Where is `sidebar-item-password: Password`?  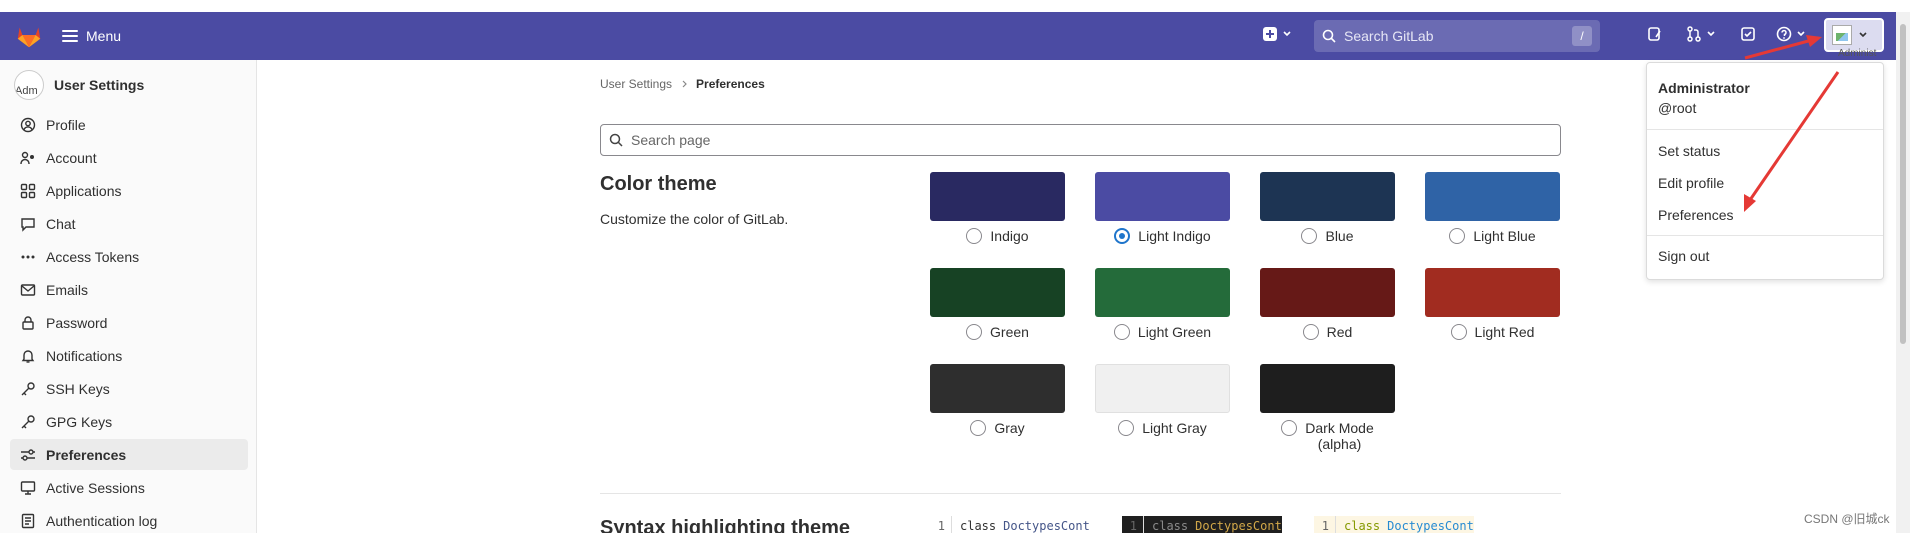
sidebar-item-password: Password is located at coordinates (129, 322).